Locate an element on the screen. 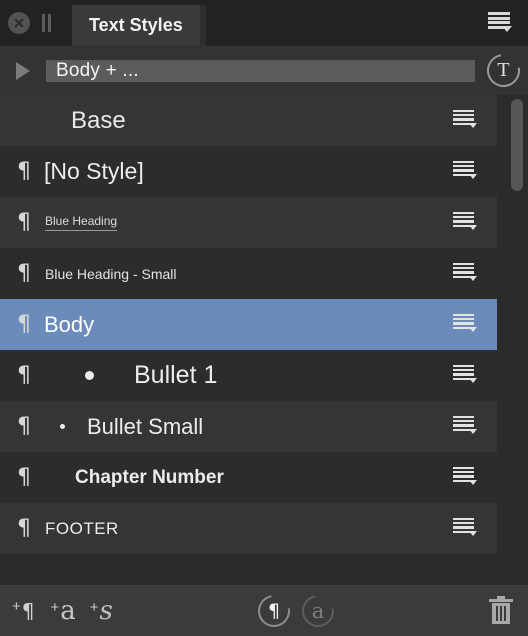  style-row-label-wrap: Body is located at coordinates (266, 325).